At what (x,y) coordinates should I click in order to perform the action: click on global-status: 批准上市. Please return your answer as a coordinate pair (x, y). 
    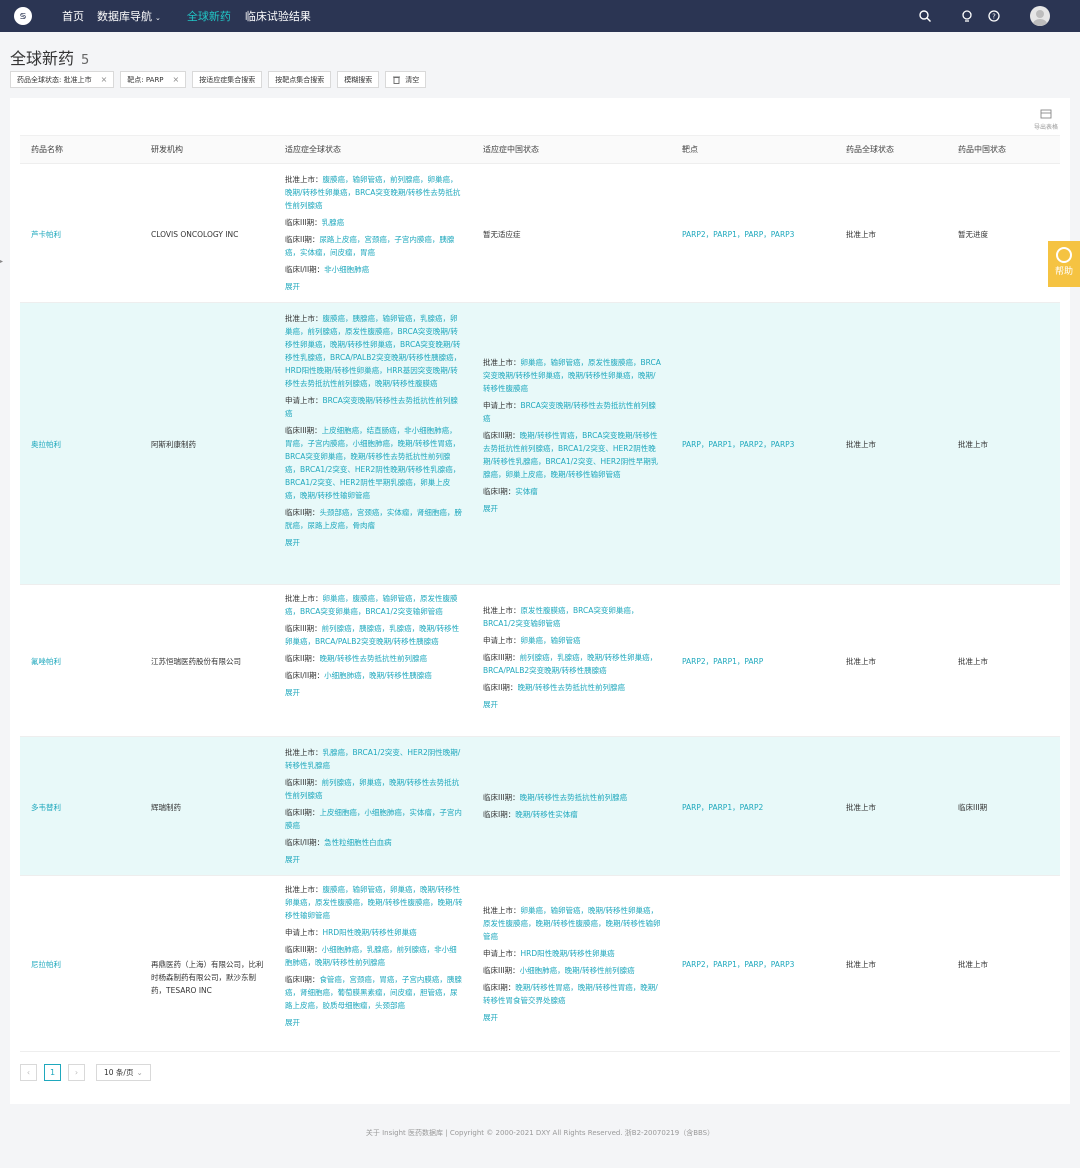
    Looking at the image, I should click on (861, 807).